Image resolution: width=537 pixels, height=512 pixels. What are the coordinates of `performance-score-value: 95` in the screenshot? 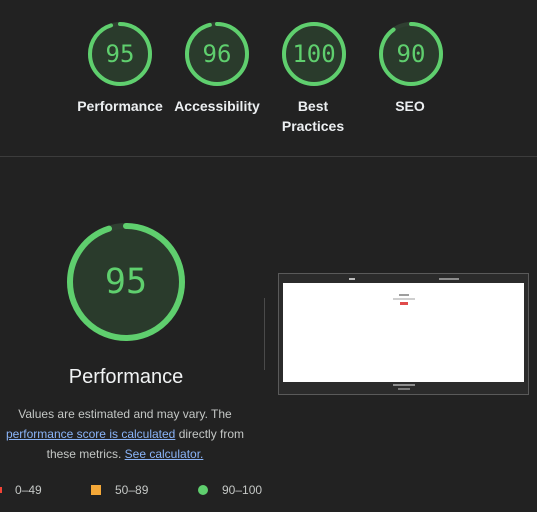 It's located at (126, 282).